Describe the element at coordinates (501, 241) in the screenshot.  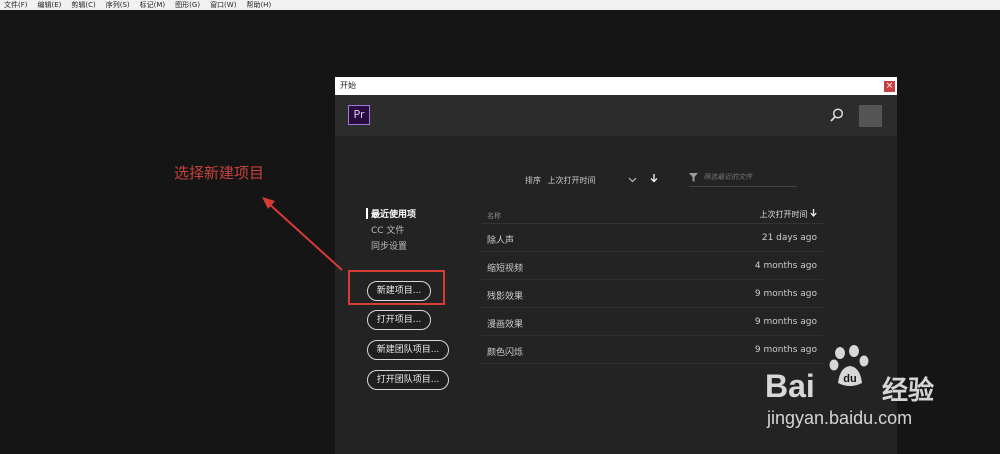
I see `project-name: 除人声` at that location.